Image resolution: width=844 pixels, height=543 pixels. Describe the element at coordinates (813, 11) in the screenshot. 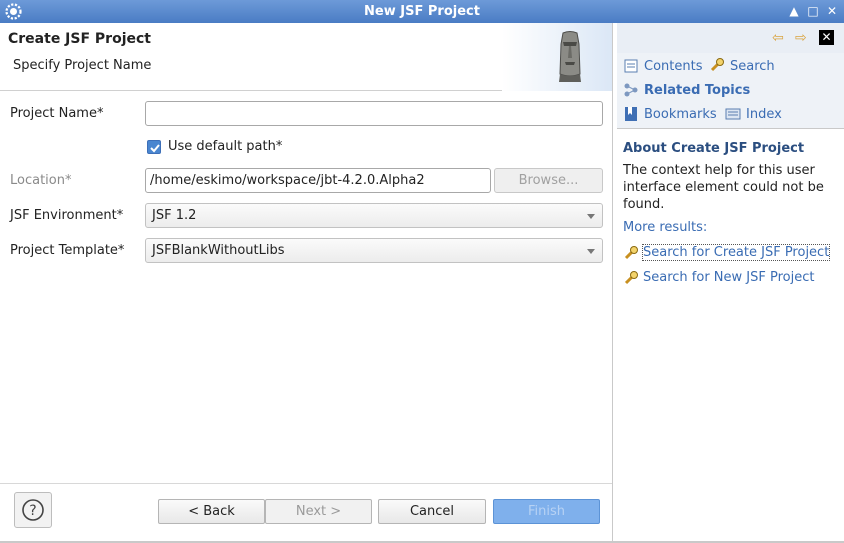

I see `maximize-icon: □` at that location.